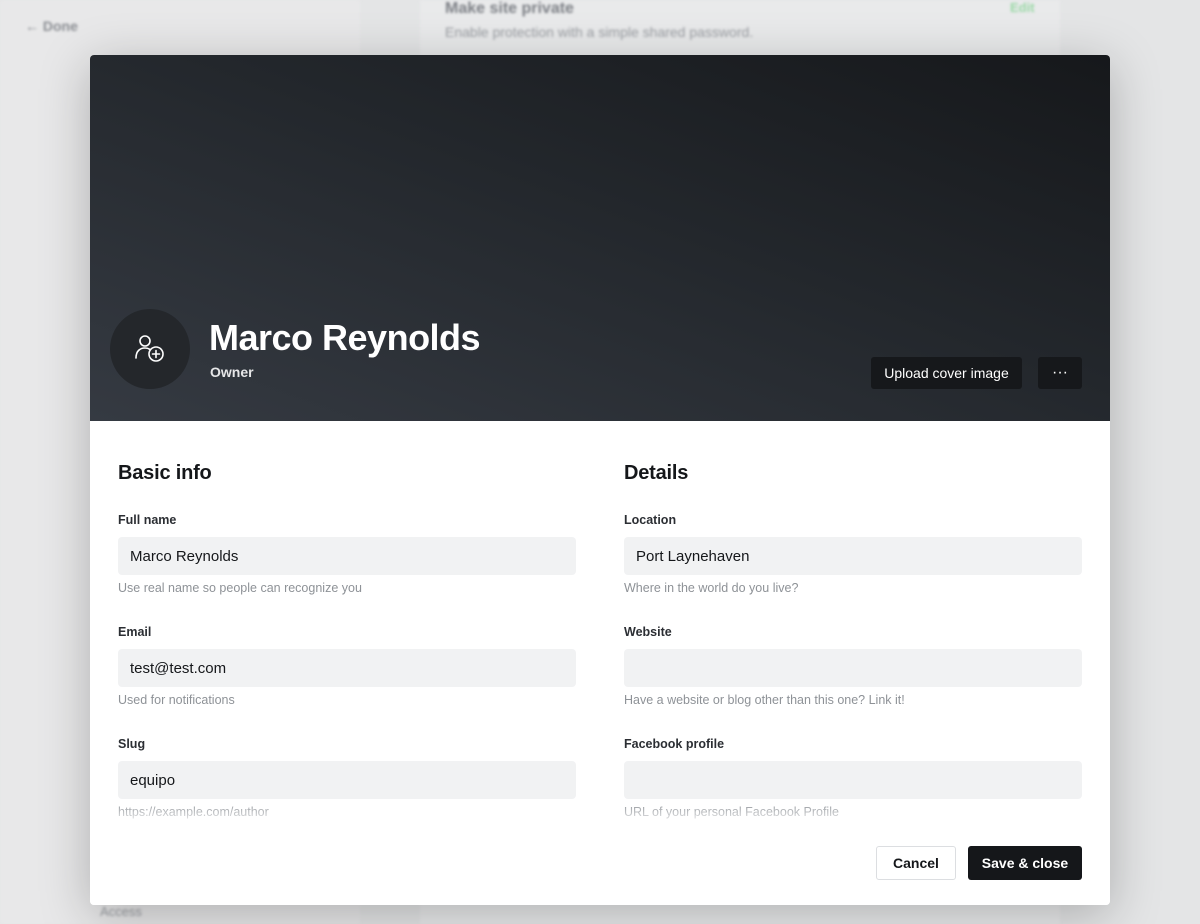  I want to click on save-and-close-button: Save & close, so click(1025, 863).